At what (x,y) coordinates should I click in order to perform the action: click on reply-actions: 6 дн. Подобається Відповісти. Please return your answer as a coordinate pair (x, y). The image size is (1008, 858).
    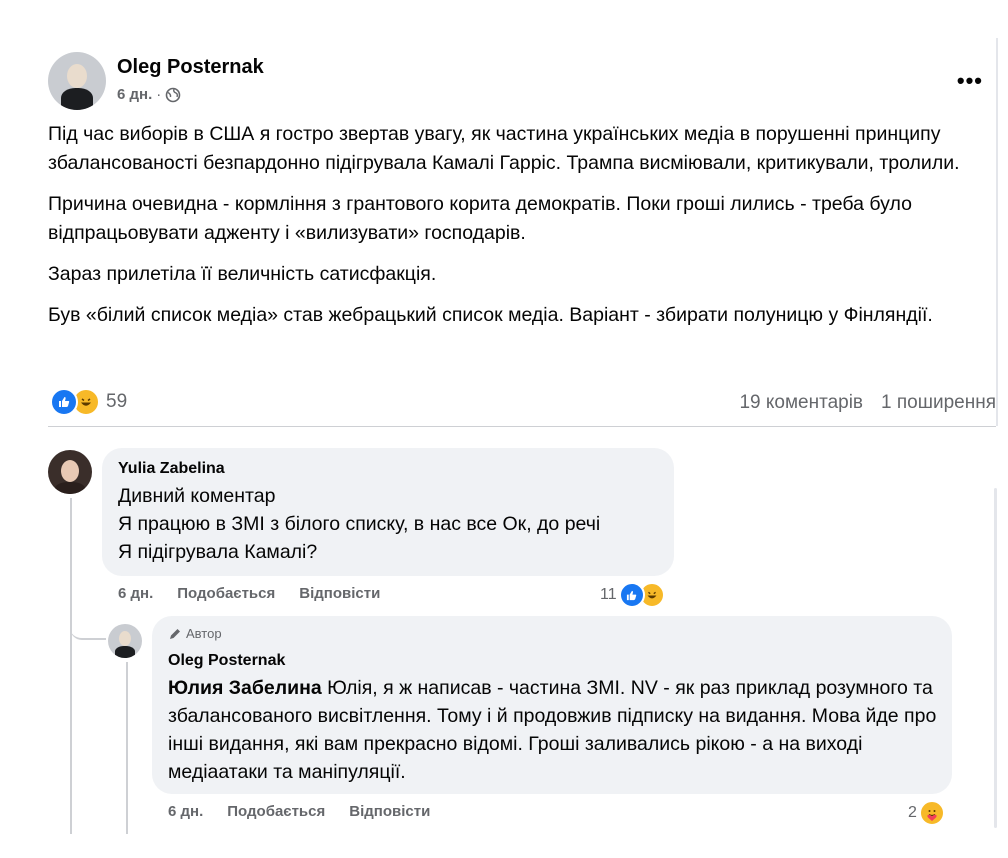
    Looking at the image, I should click on (299, 811).